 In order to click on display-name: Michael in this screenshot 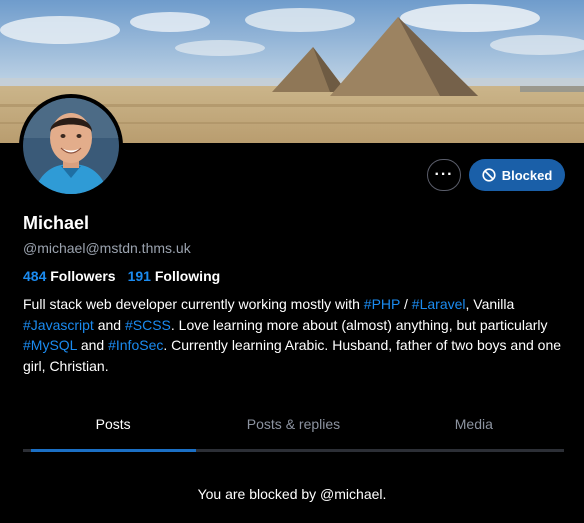, I will do `click(56, 223)`.